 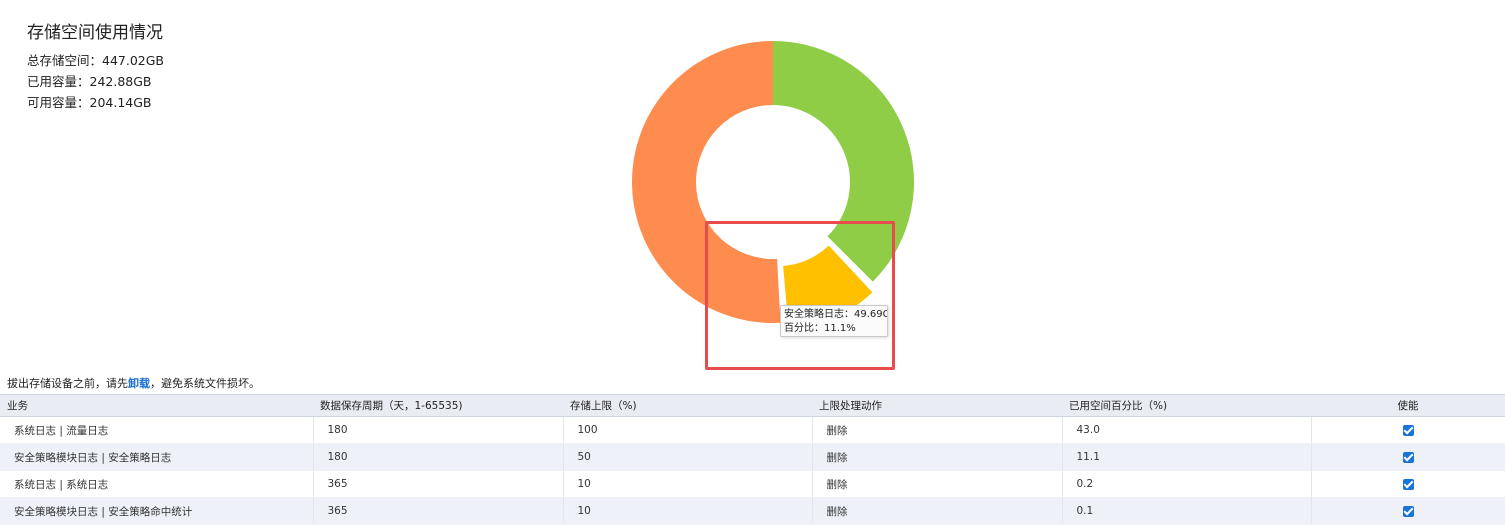 What do you see at coordinates (89, 81) in the screenshot?
I see `used-capacity: 已用容量：242.88GB` at bounding box center [89, 81].